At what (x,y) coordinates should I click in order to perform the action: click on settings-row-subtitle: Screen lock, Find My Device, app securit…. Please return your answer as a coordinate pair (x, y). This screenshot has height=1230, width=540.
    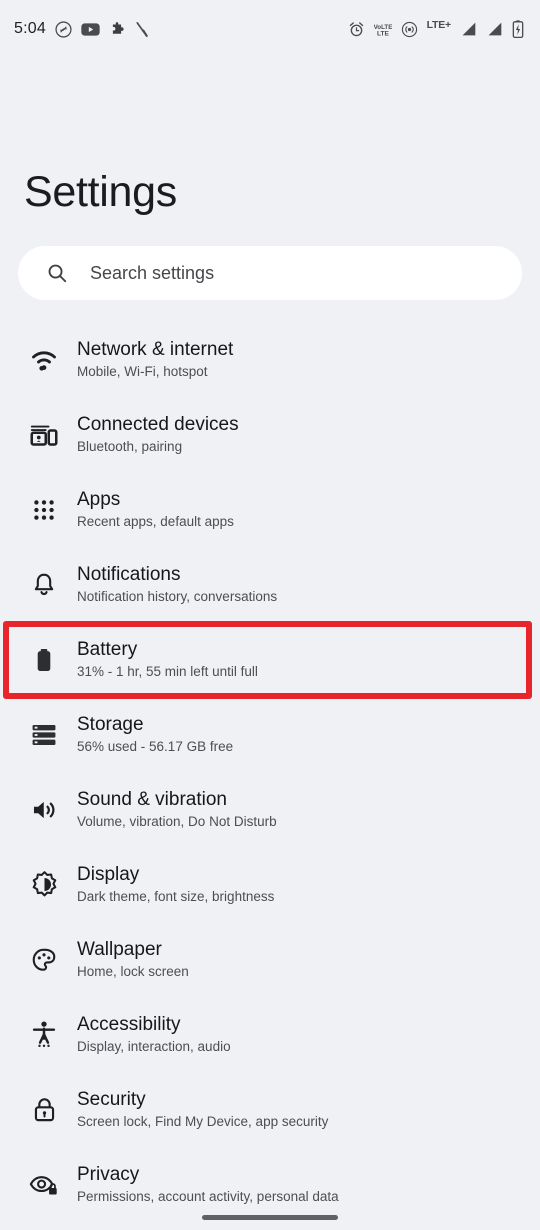
    Looking at the image, I should click on (203, 1121).